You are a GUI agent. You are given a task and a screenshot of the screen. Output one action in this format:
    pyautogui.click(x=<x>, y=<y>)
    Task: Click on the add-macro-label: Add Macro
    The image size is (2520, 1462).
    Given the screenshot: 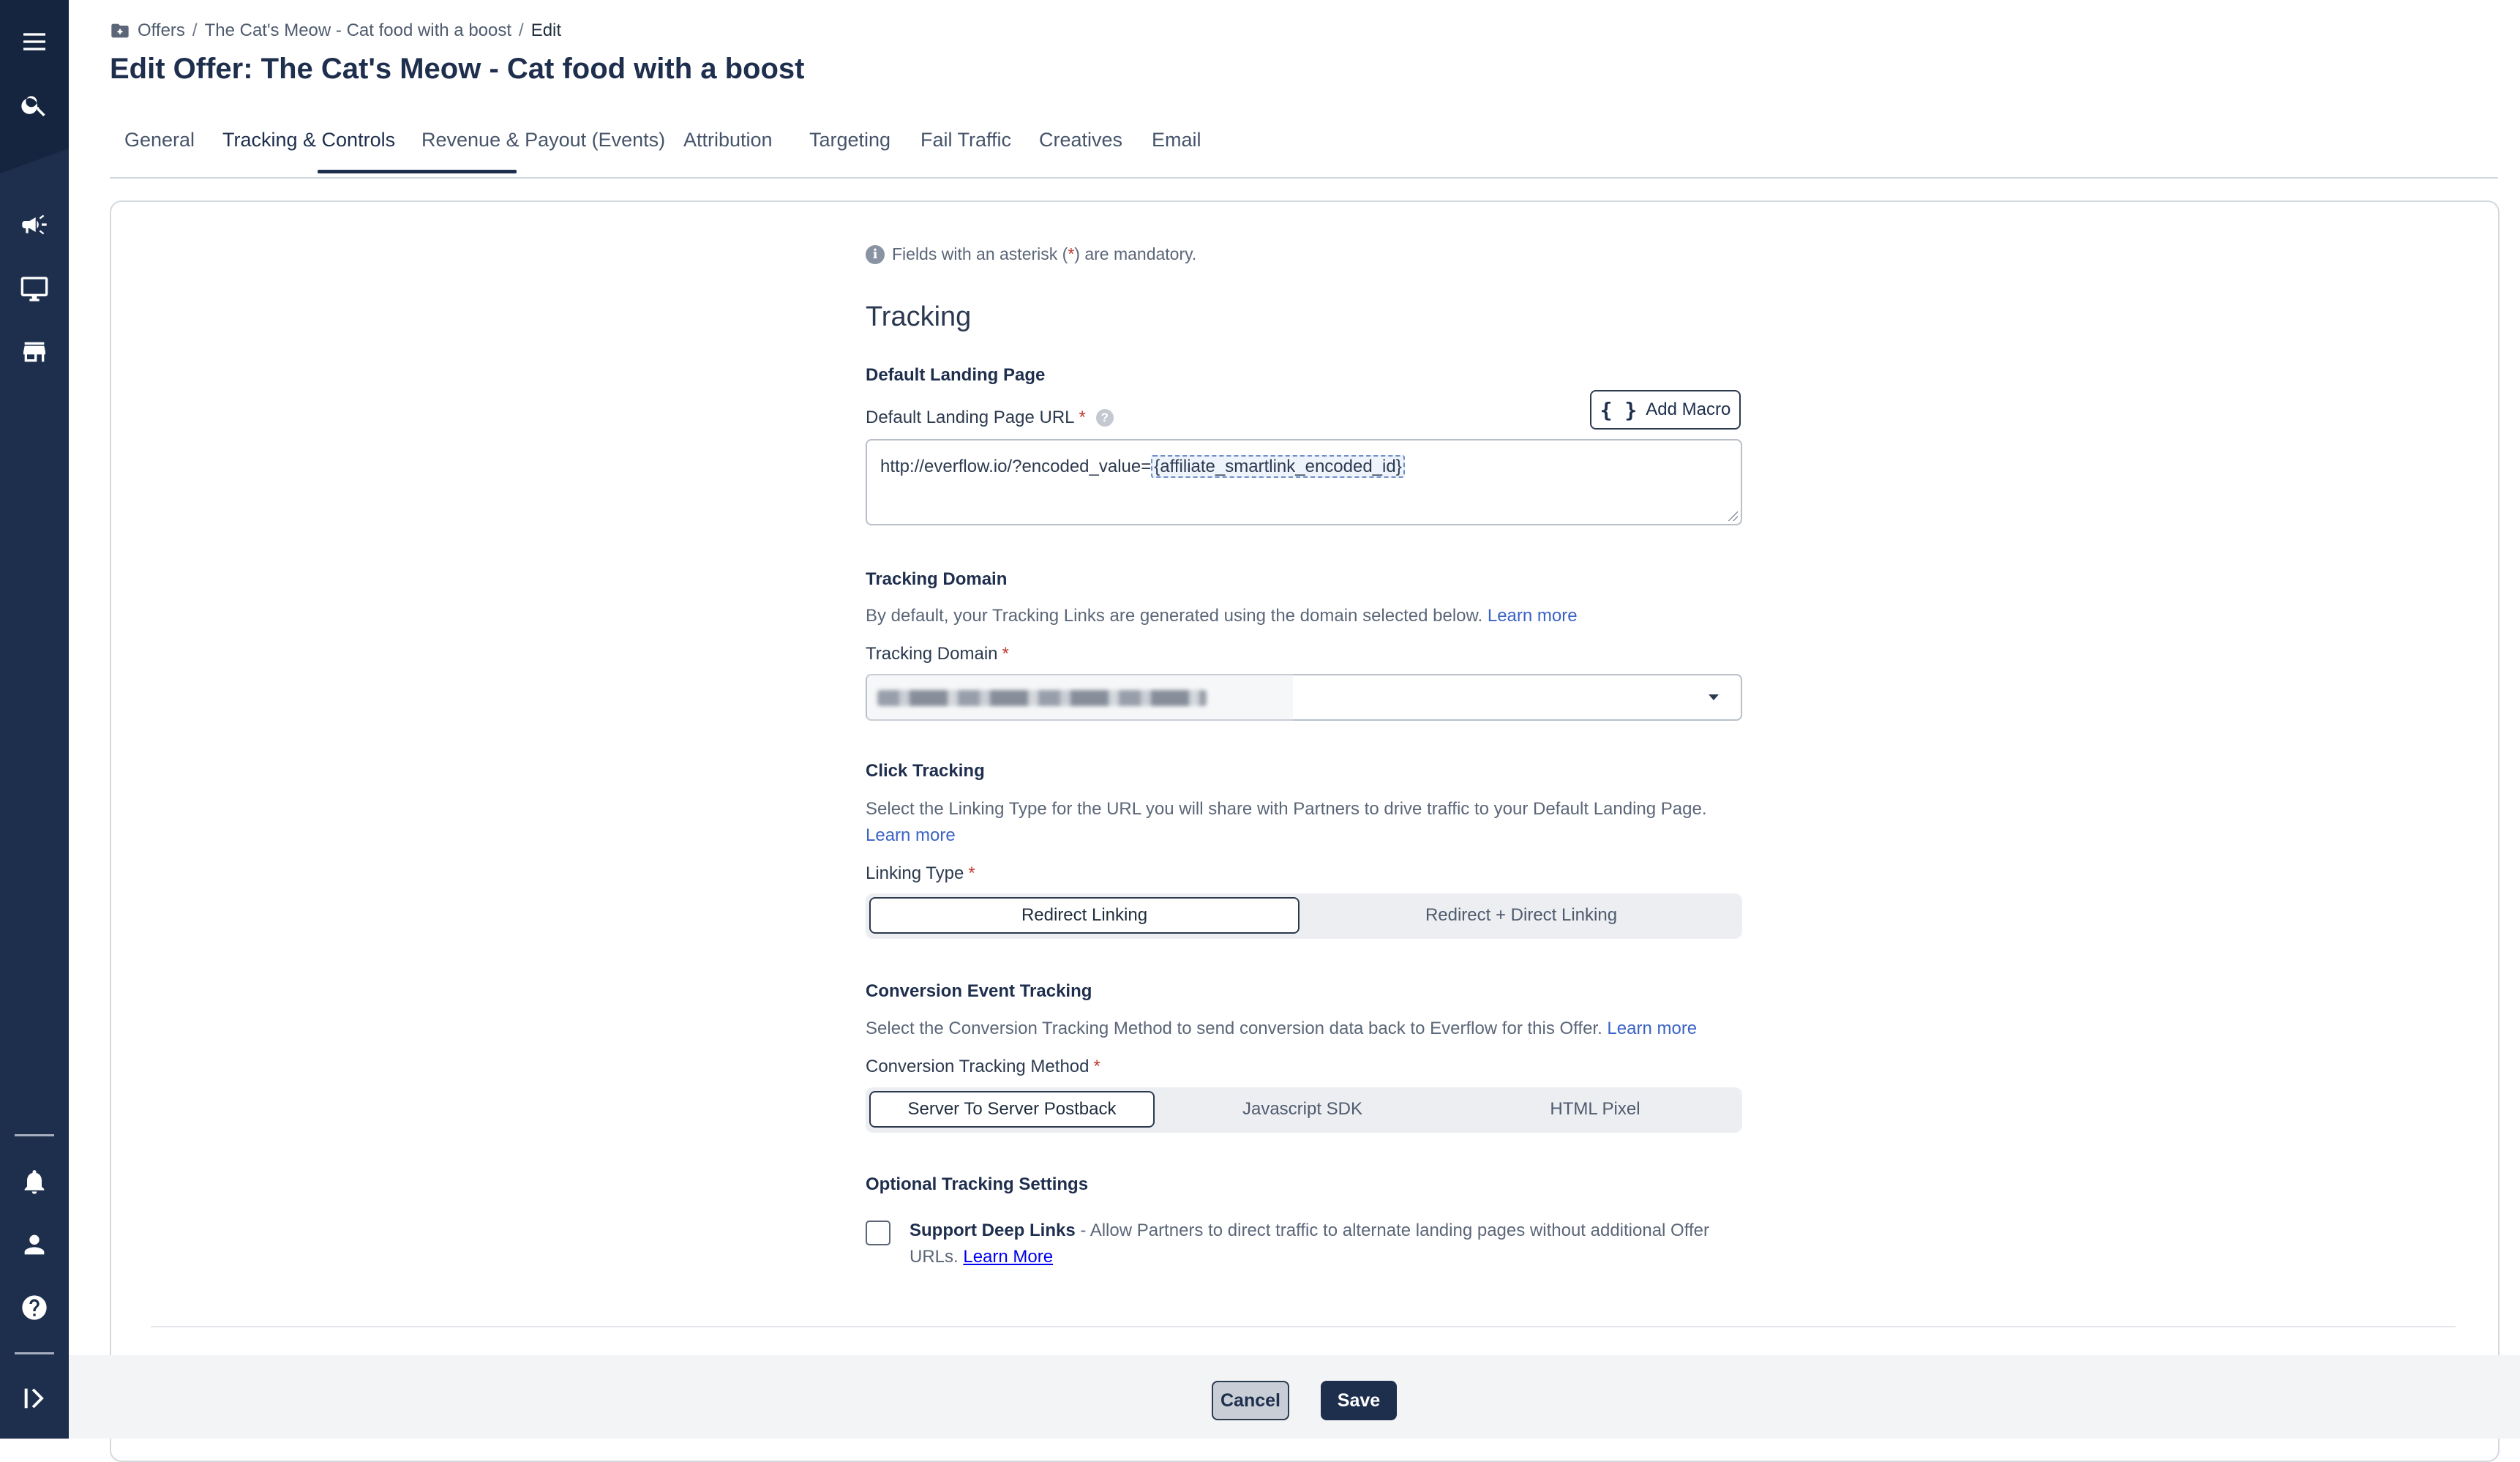 What is the action you would take?
    pyautogui.click(x=1688, y=409)
    